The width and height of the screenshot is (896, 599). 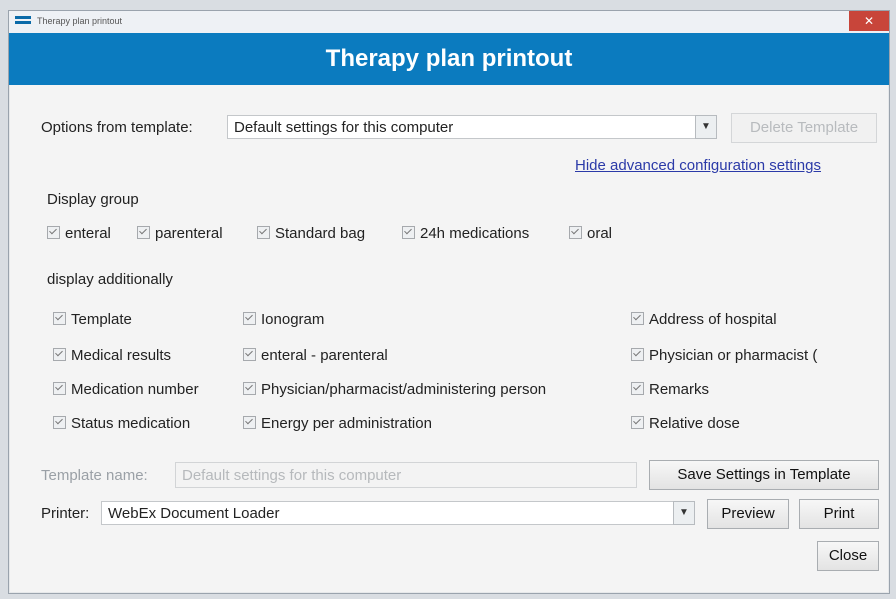 I want to click on options-label: Options from template:, so click(x=117, y=127).